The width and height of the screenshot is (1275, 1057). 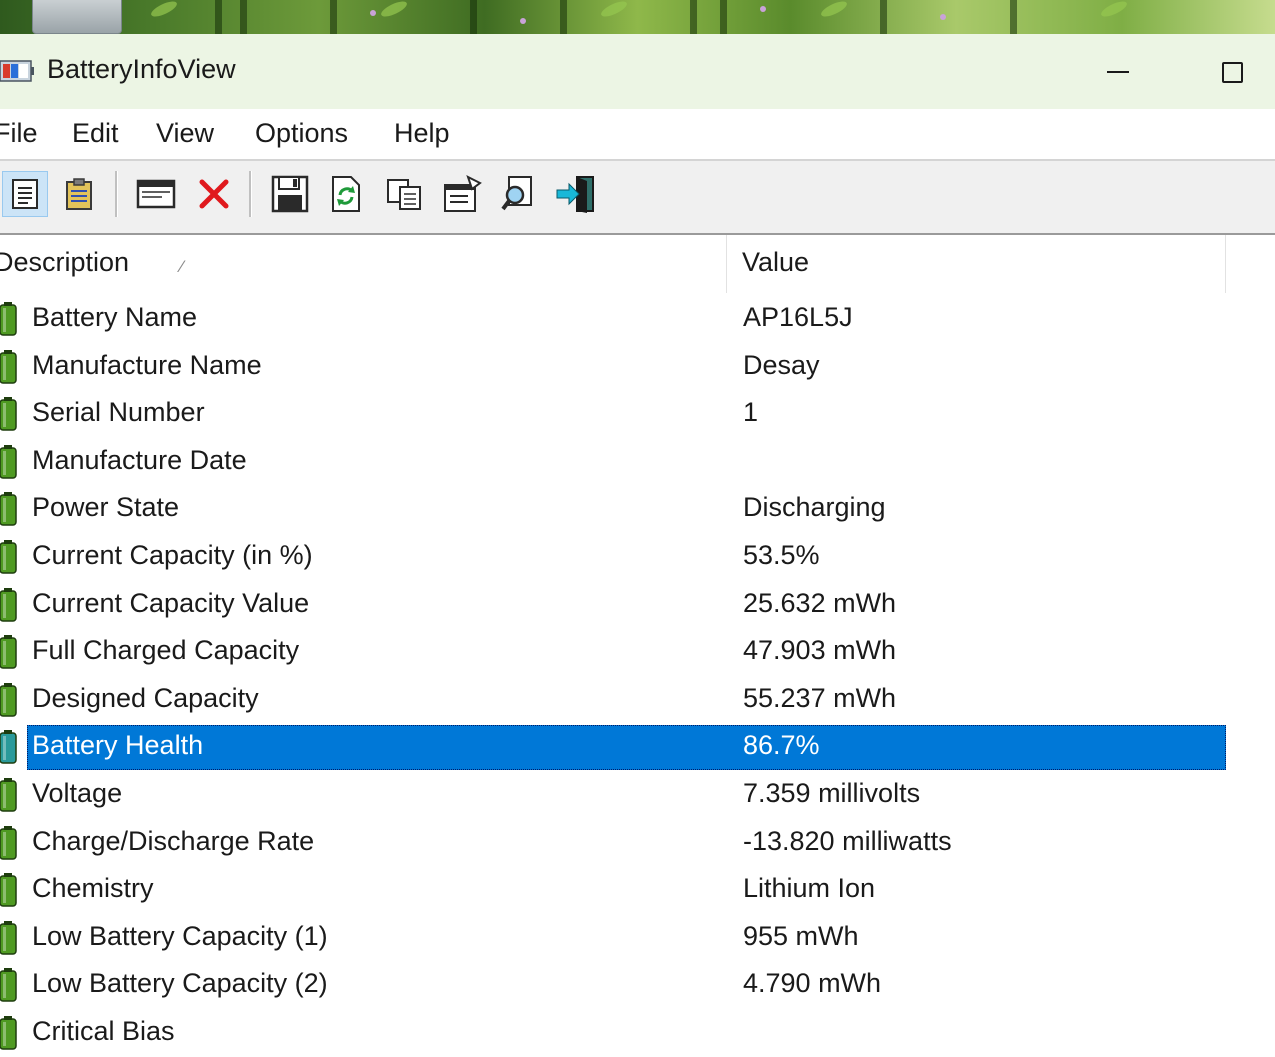 What do you see at coordinates (185, 133) in the screenshot?
I see `menu-view: View` at bounding box center [185, 133].